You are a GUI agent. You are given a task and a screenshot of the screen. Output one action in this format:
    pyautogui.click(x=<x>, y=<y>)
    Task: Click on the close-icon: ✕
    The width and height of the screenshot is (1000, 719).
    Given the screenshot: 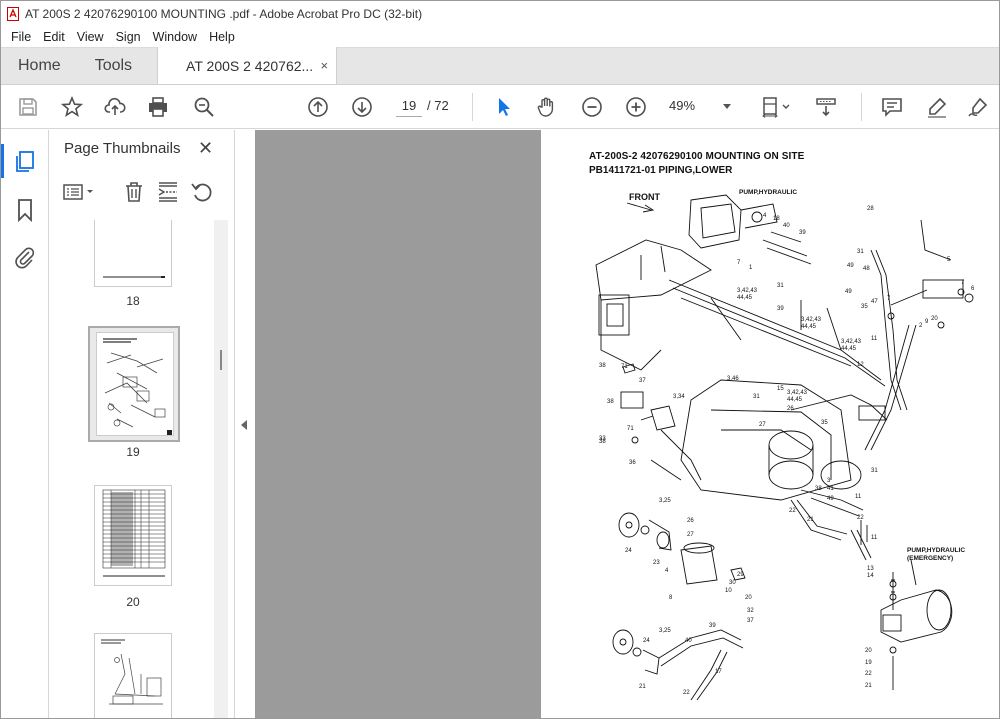 What is the action you would take?
    pyautogui.click(x=205, y=148)
    